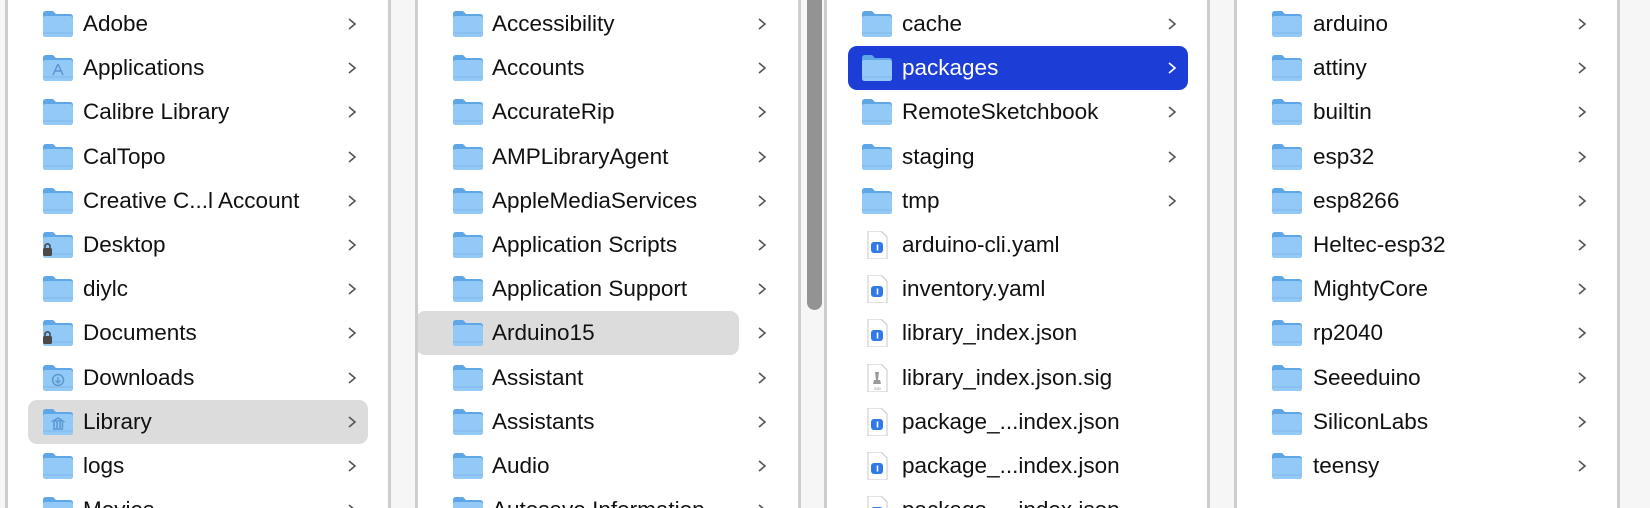 Image resolution: width=1650 pixels, height=508 pixels. I want to click on folder-row: esp32, so click(1427, 157).